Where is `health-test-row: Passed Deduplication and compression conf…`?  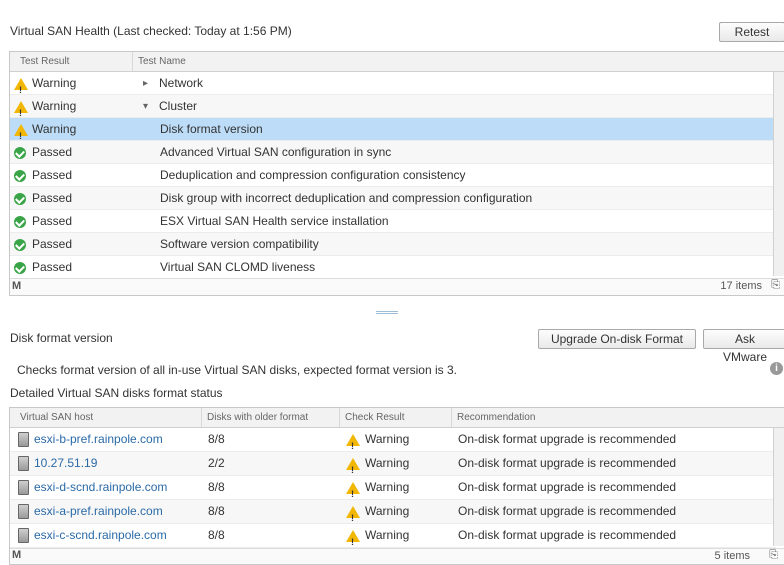
health-test-row: Passed Deduplication and compression conf… is located at coordinates (393, 175).